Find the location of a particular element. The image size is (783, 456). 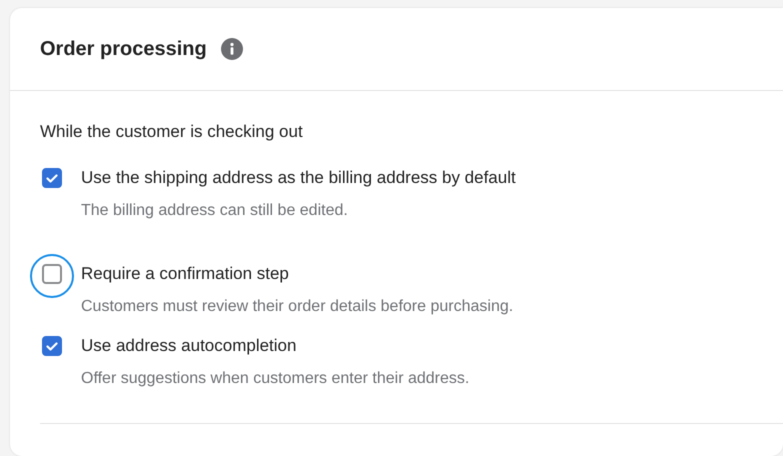

option-label: Require a confirmation step is located at coordinates (297, 274).